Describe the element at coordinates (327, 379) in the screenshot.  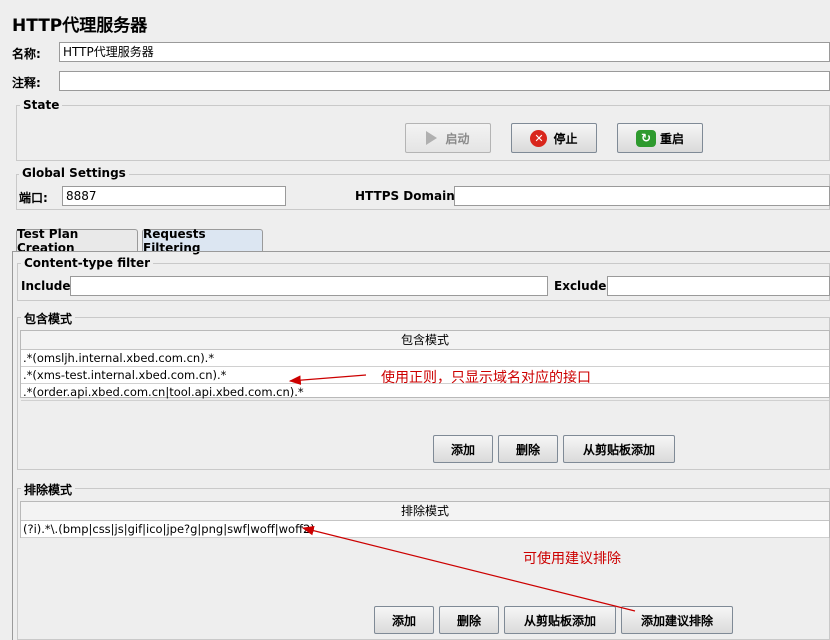
I see `include-annotation-arrow` at that location.